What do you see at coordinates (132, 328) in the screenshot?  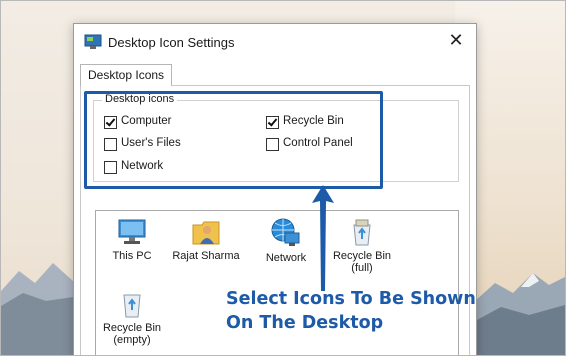 I see `icon-label-line1: Recycle Bin` at bounding box center [132, 328].